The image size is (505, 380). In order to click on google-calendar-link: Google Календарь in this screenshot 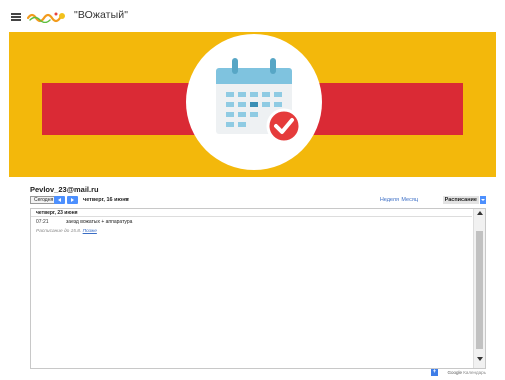, I will do `click(467, 372)`.